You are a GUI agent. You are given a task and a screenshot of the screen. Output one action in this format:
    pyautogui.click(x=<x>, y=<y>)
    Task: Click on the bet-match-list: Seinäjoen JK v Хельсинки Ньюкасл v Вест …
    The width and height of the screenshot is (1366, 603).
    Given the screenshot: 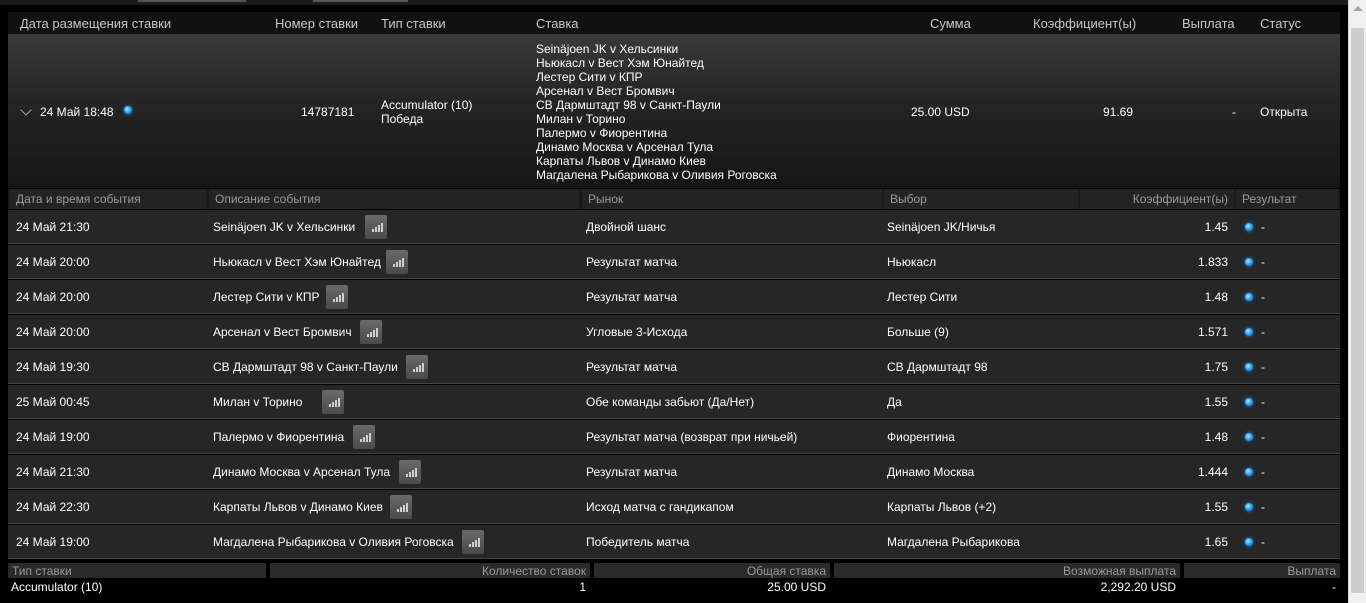 What is the action you would take?
    pyautogui.click(x=656, y=112)
    